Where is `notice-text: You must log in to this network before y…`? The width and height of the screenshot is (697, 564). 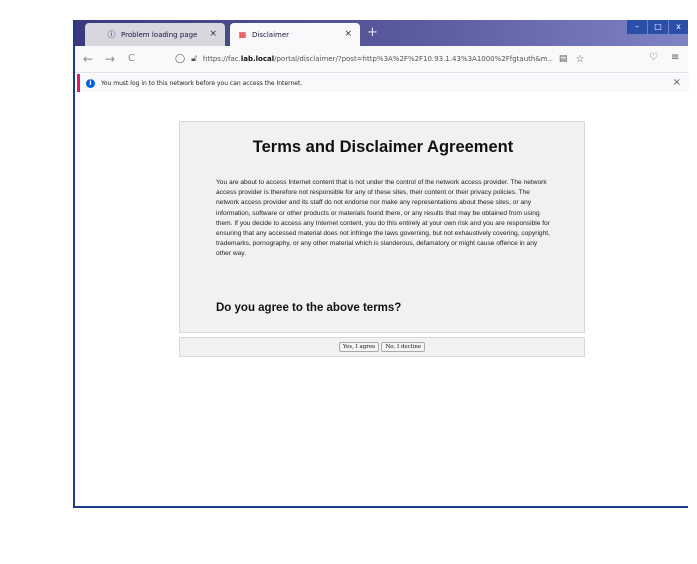 notice-text: You must log in to this network before y… is located at coordinates (202, 83).